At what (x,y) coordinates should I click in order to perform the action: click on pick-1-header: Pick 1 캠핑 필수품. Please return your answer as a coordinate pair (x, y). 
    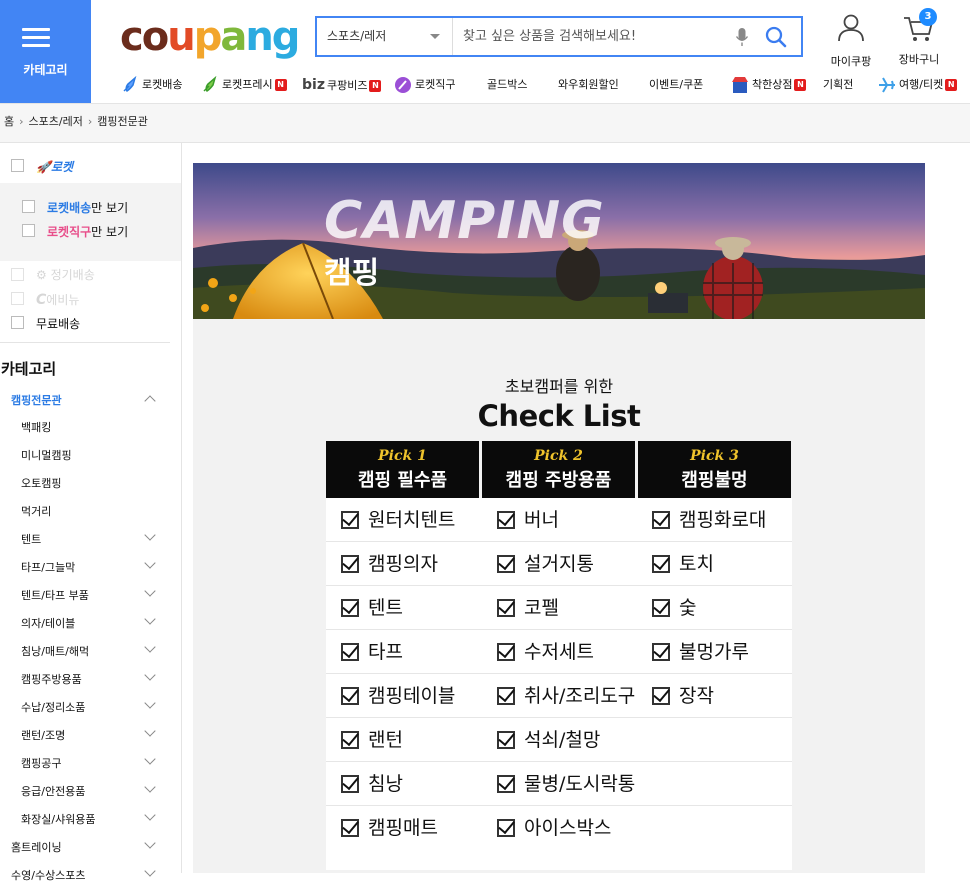
    Looking at the image, I should click on (402, 469).